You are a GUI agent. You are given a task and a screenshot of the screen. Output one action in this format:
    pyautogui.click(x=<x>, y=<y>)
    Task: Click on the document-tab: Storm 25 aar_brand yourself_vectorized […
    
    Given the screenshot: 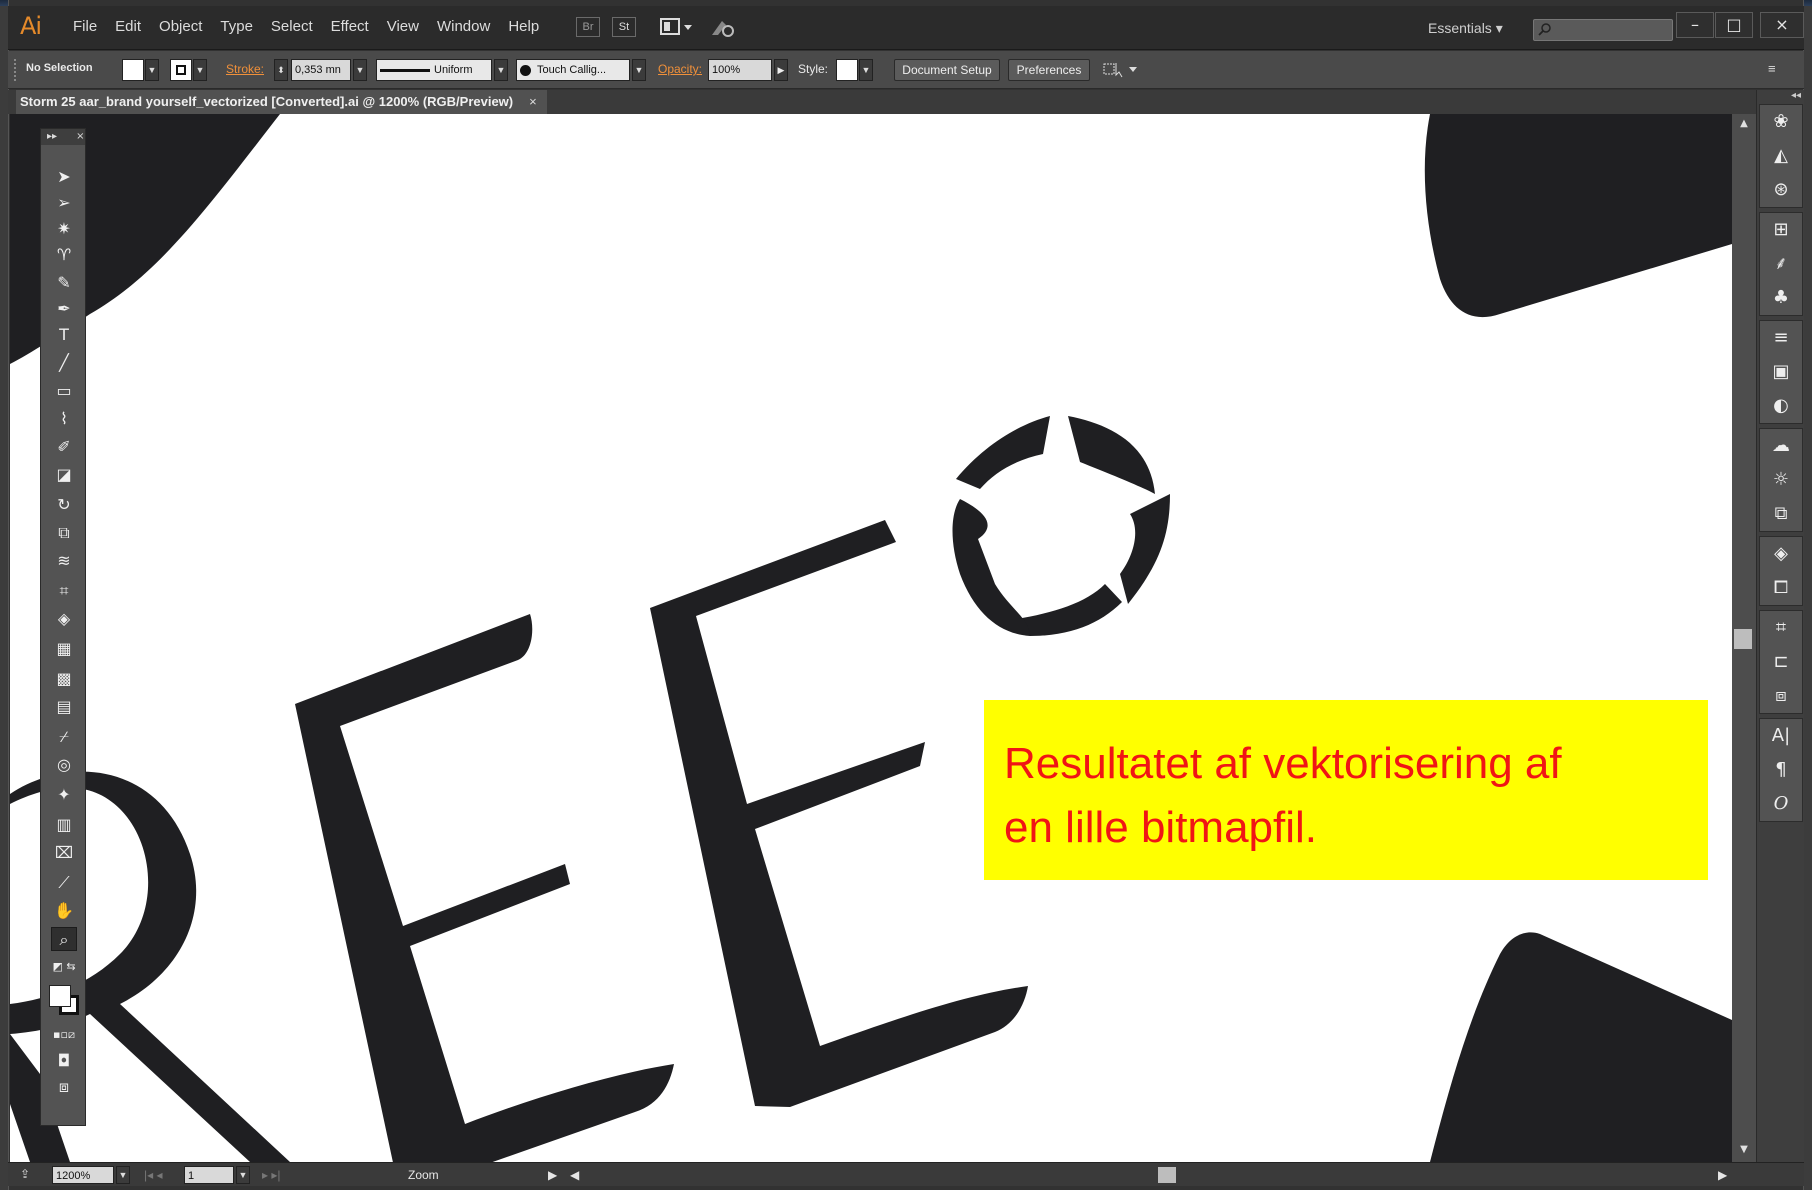 What is the action you would take?
    pyautogui.click(x=281, y=102)
    